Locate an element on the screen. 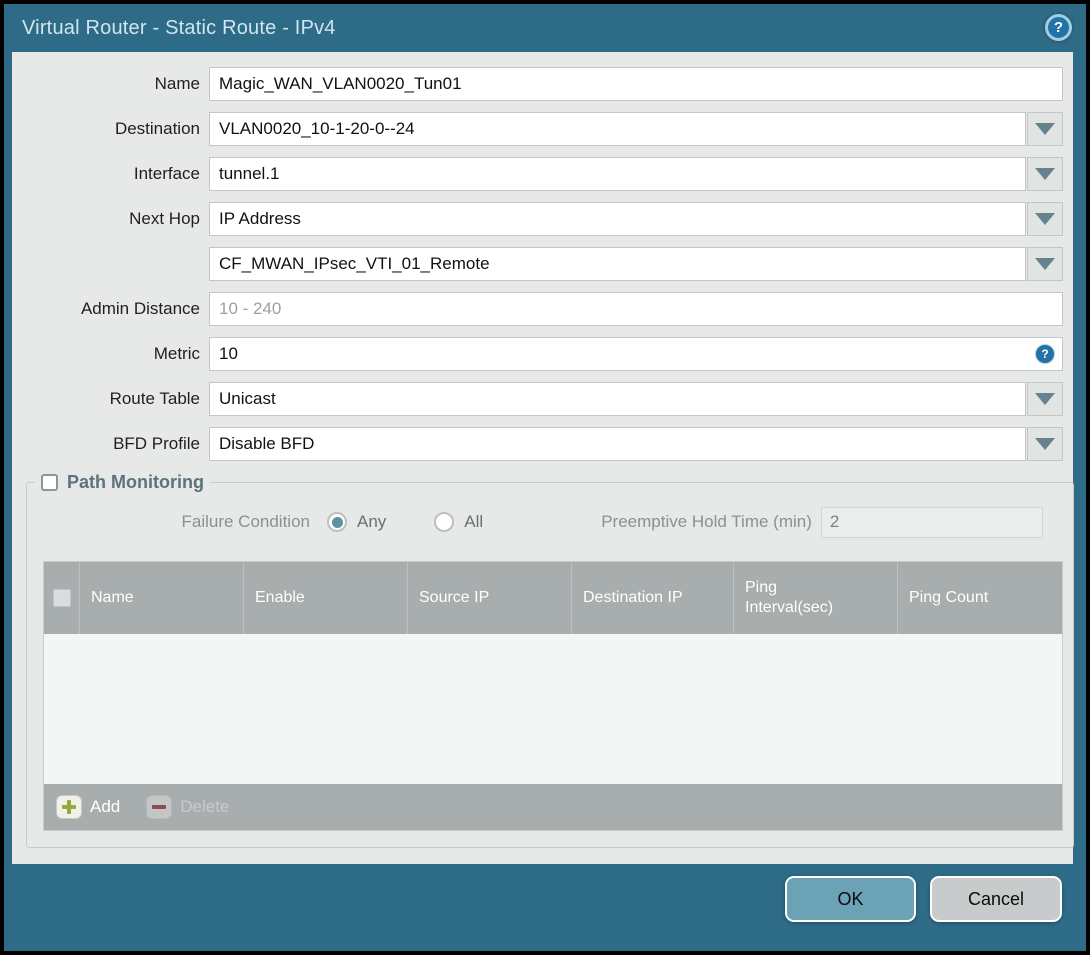 This screenshot has width=1090, height=955. next-hop-label: Next Hop is located at coordinates (164, 218).